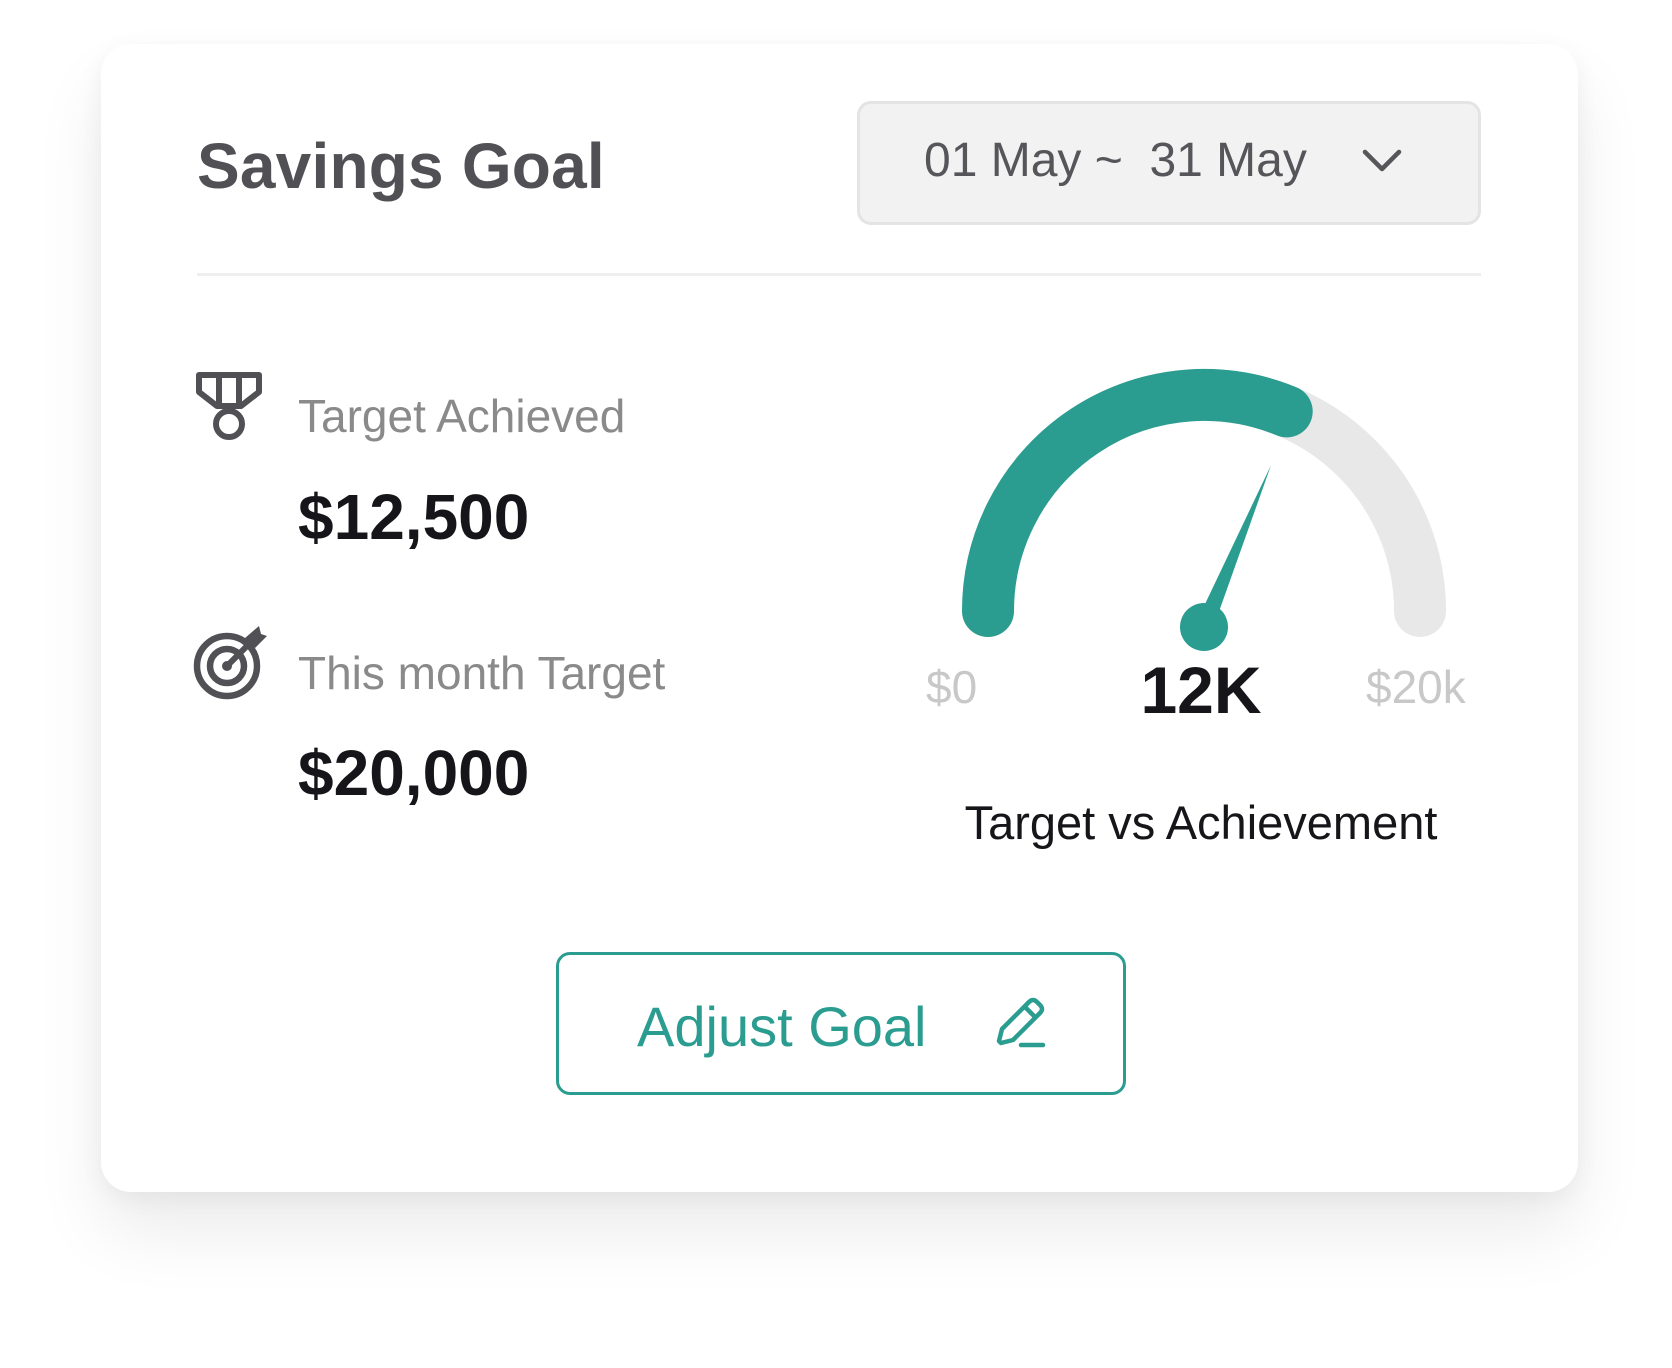 The height and width of the screenshot is (1368, 1672). What do you see at coordinates (1204, 627) in the screenshot?
I see `gauge-needle-hub` at bounding box center [1204, 627].